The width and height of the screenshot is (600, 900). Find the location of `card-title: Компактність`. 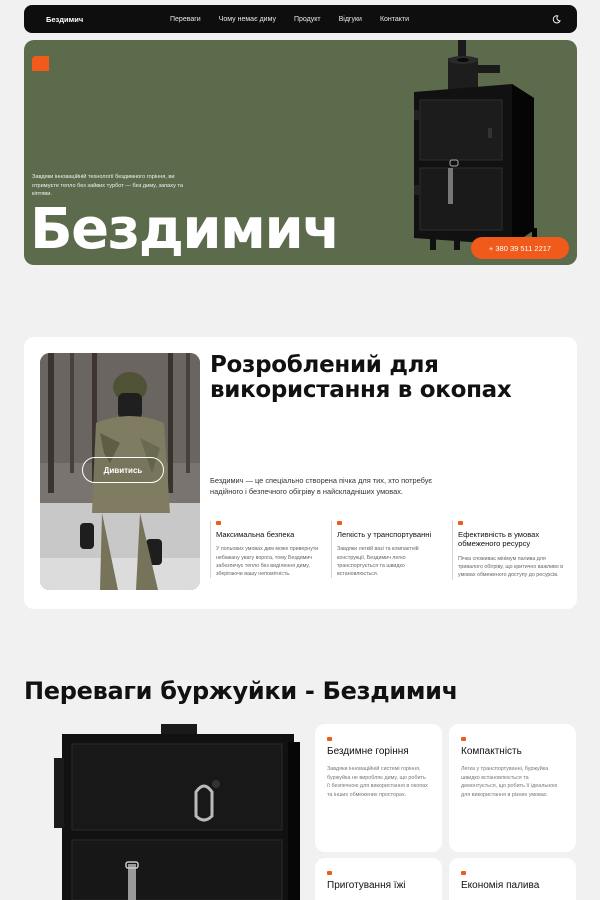

card-title: Компактність is located at coordinates (491, 751).